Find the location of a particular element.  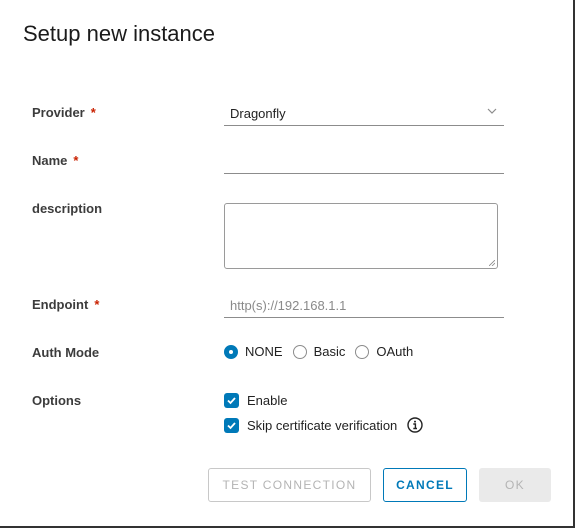

ok-button: OK is located at coordinates (515, 485).